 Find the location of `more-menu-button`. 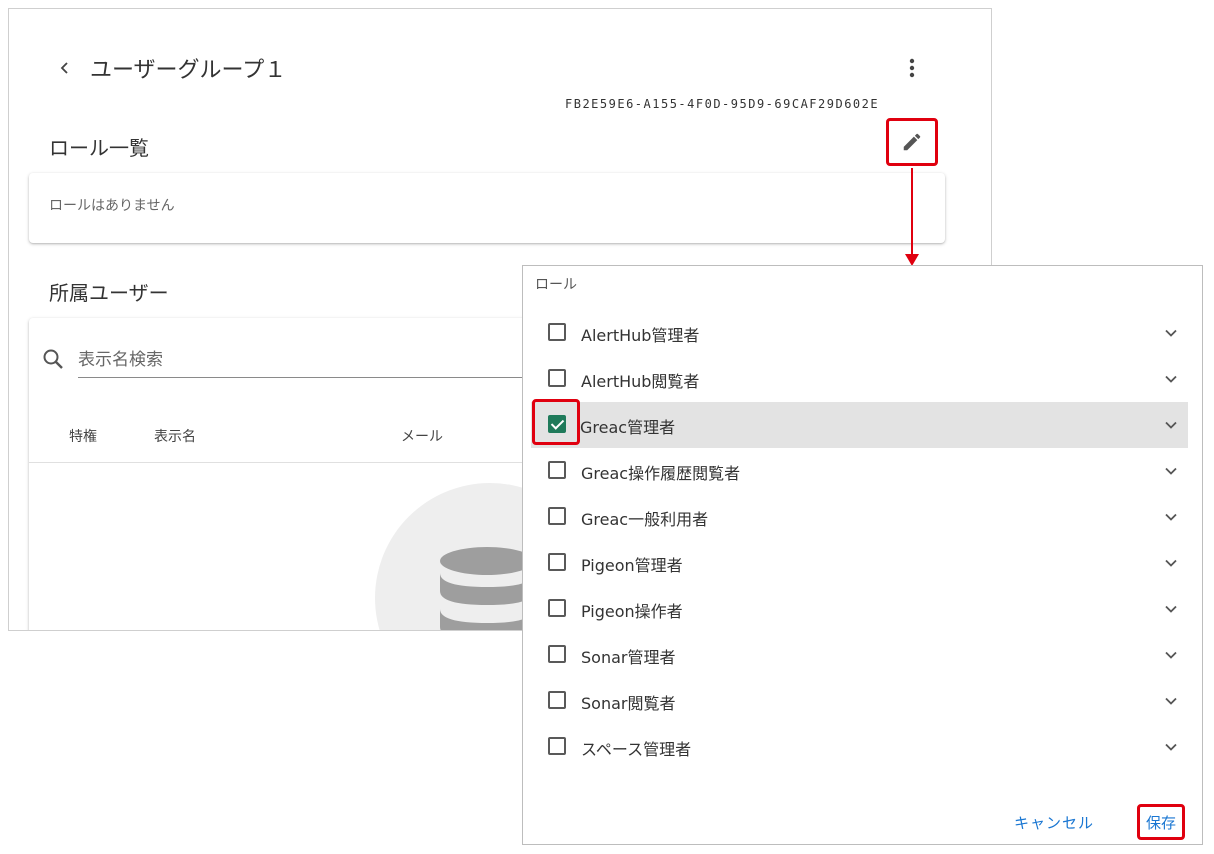

more-menu-button is located at coordinates (912, 68).